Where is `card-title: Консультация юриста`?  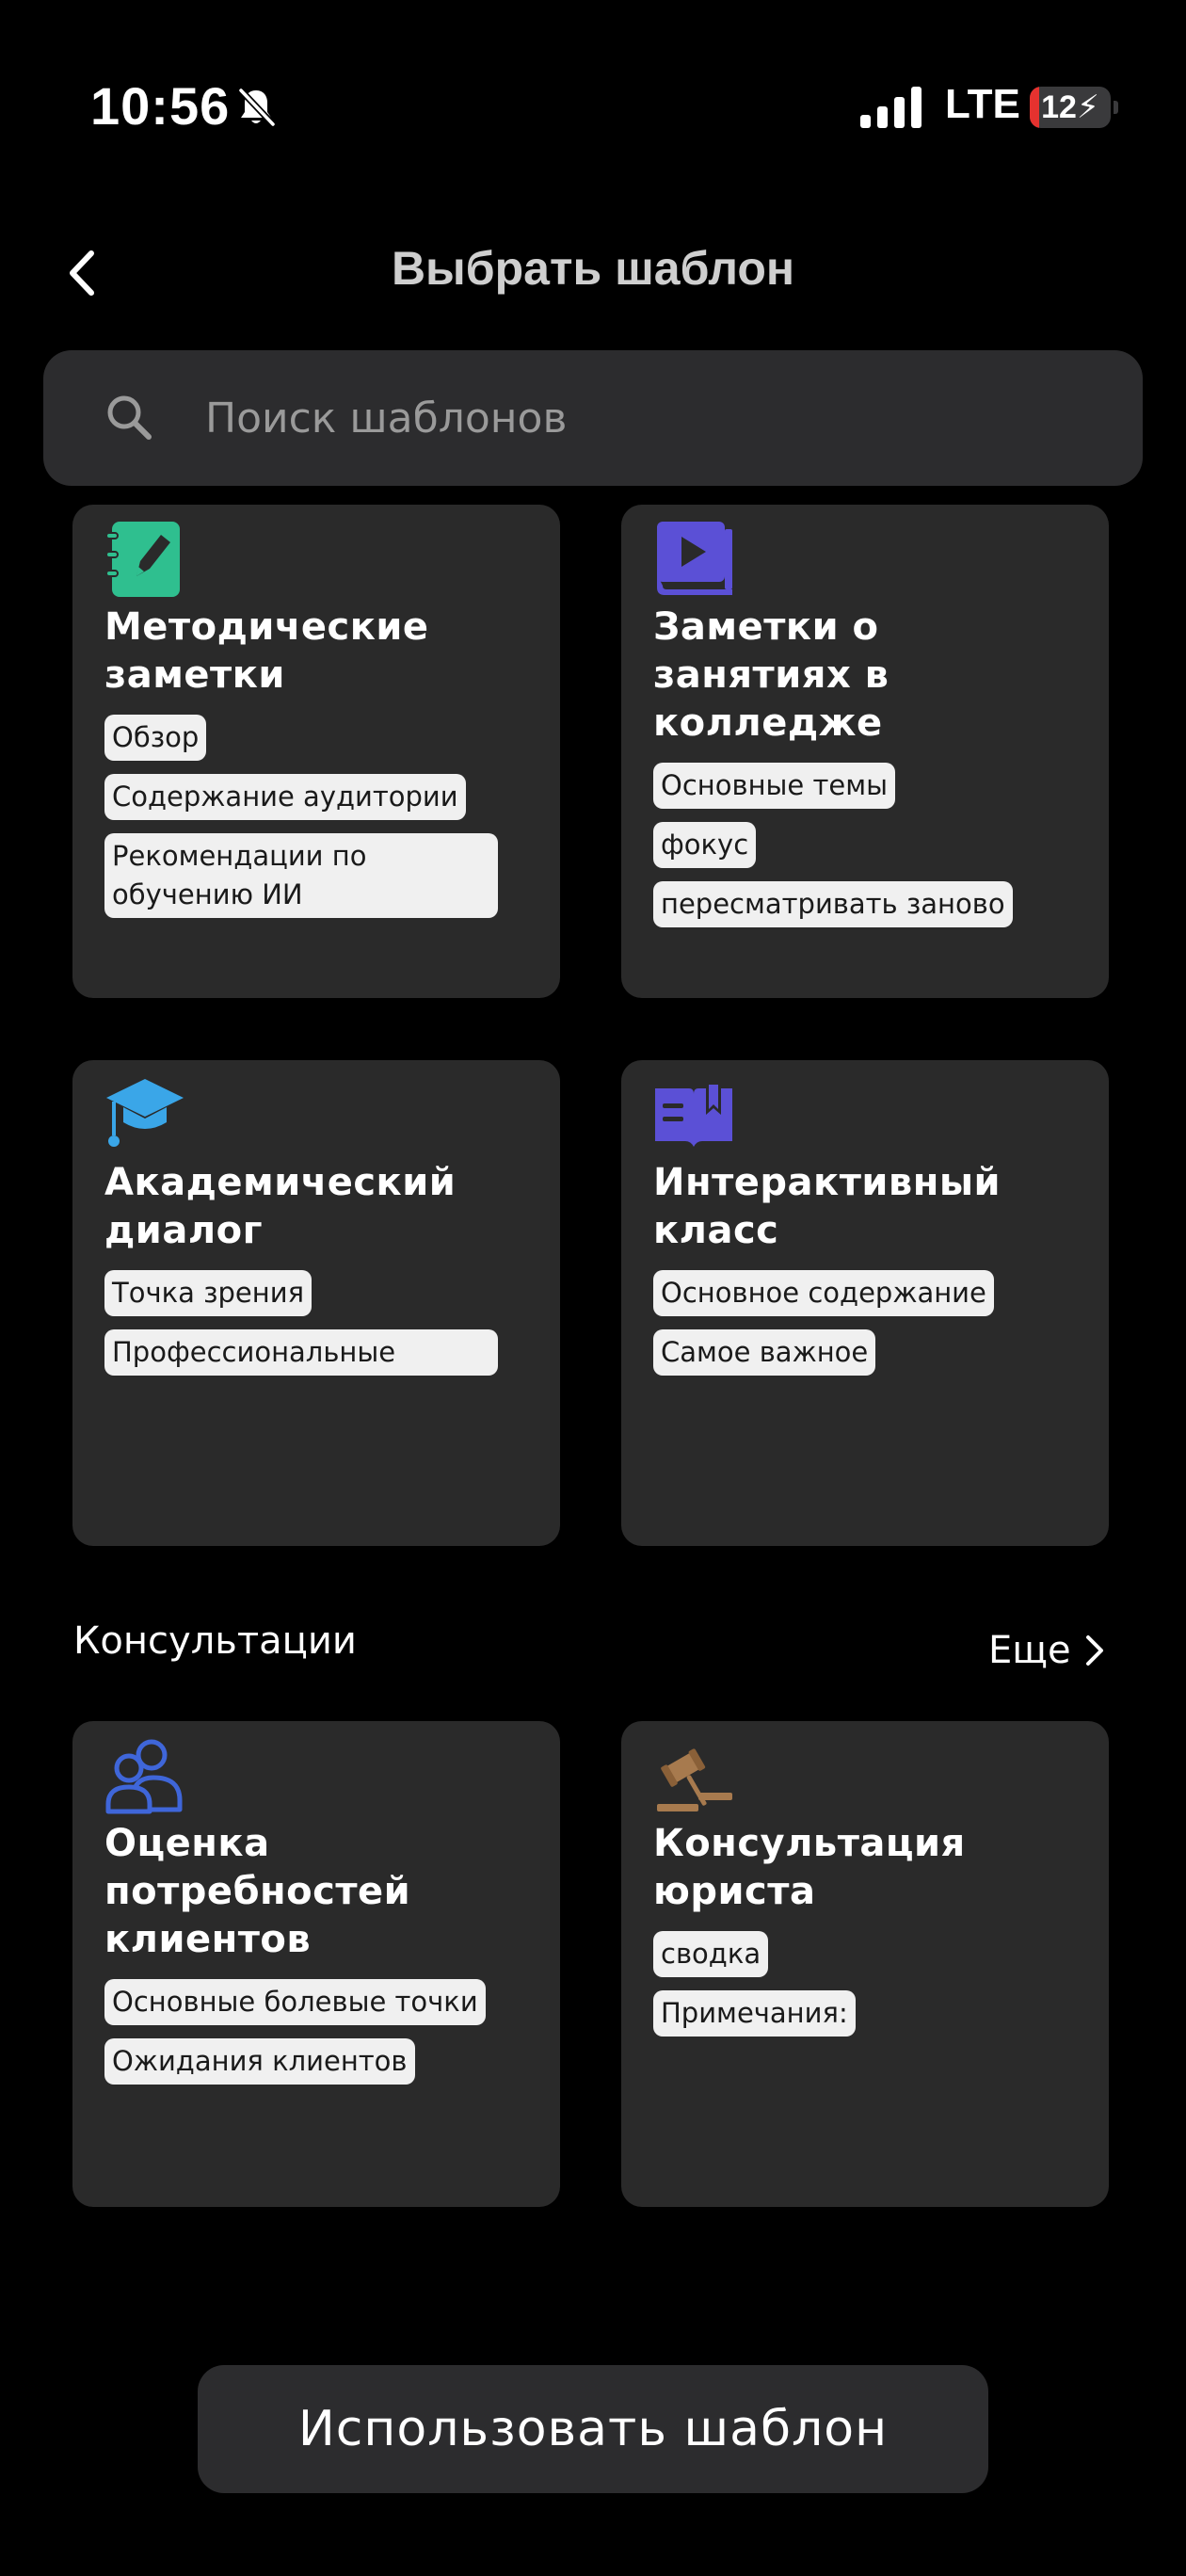
card-title: Консультация юриста is located at coordinates (809, 1867).